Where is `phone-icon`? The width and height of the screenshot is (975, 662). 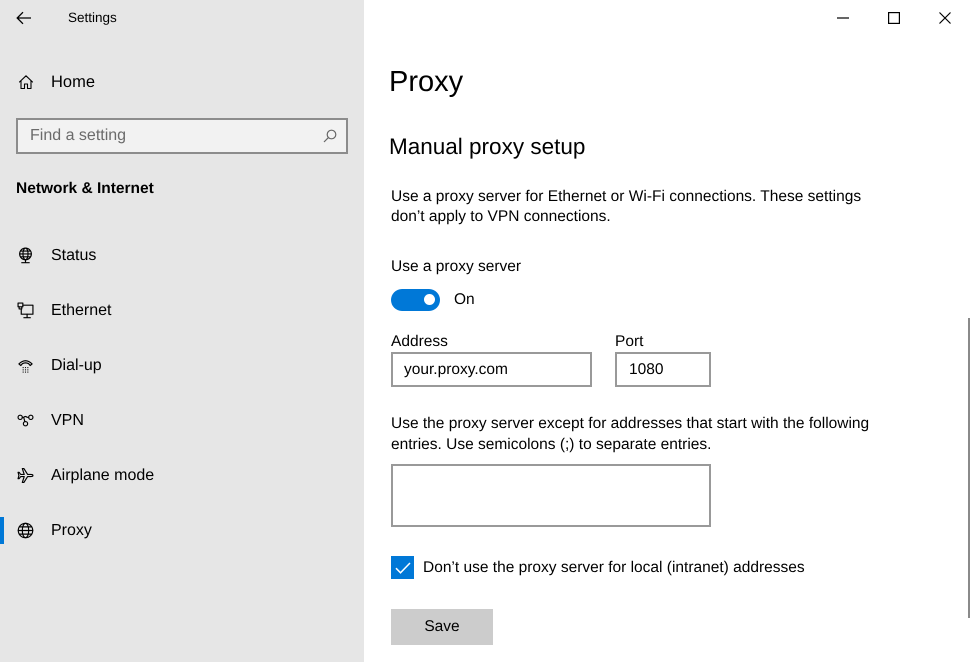
phone-icon is located at coordinates (25, 365).